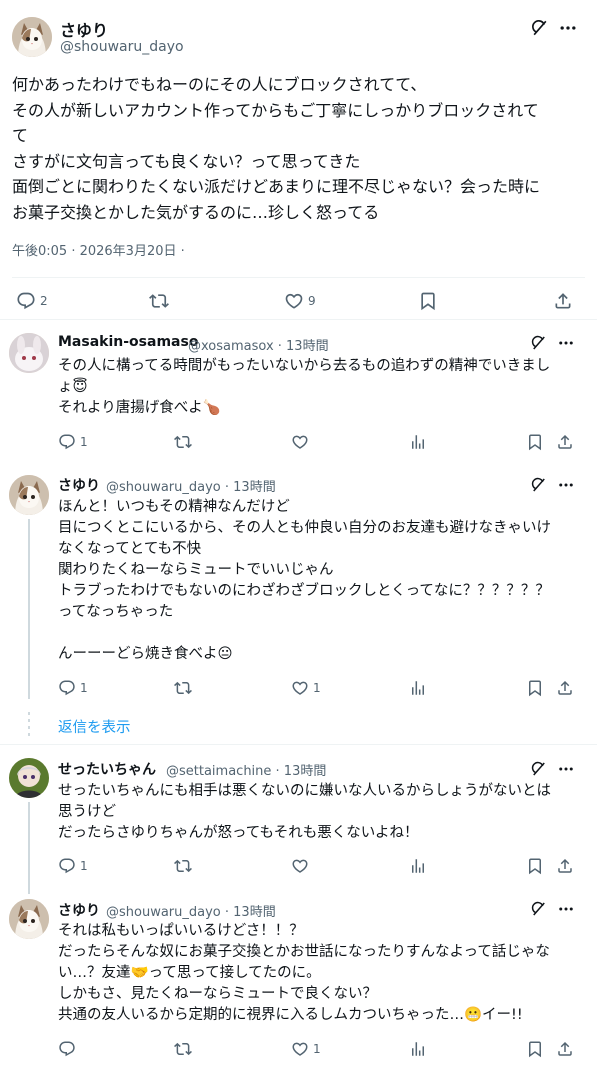 Image resolution: width=597 pixels, height=1075 pixels. I want to click on author-name: Masakin-osamaso, so click(128, 342).